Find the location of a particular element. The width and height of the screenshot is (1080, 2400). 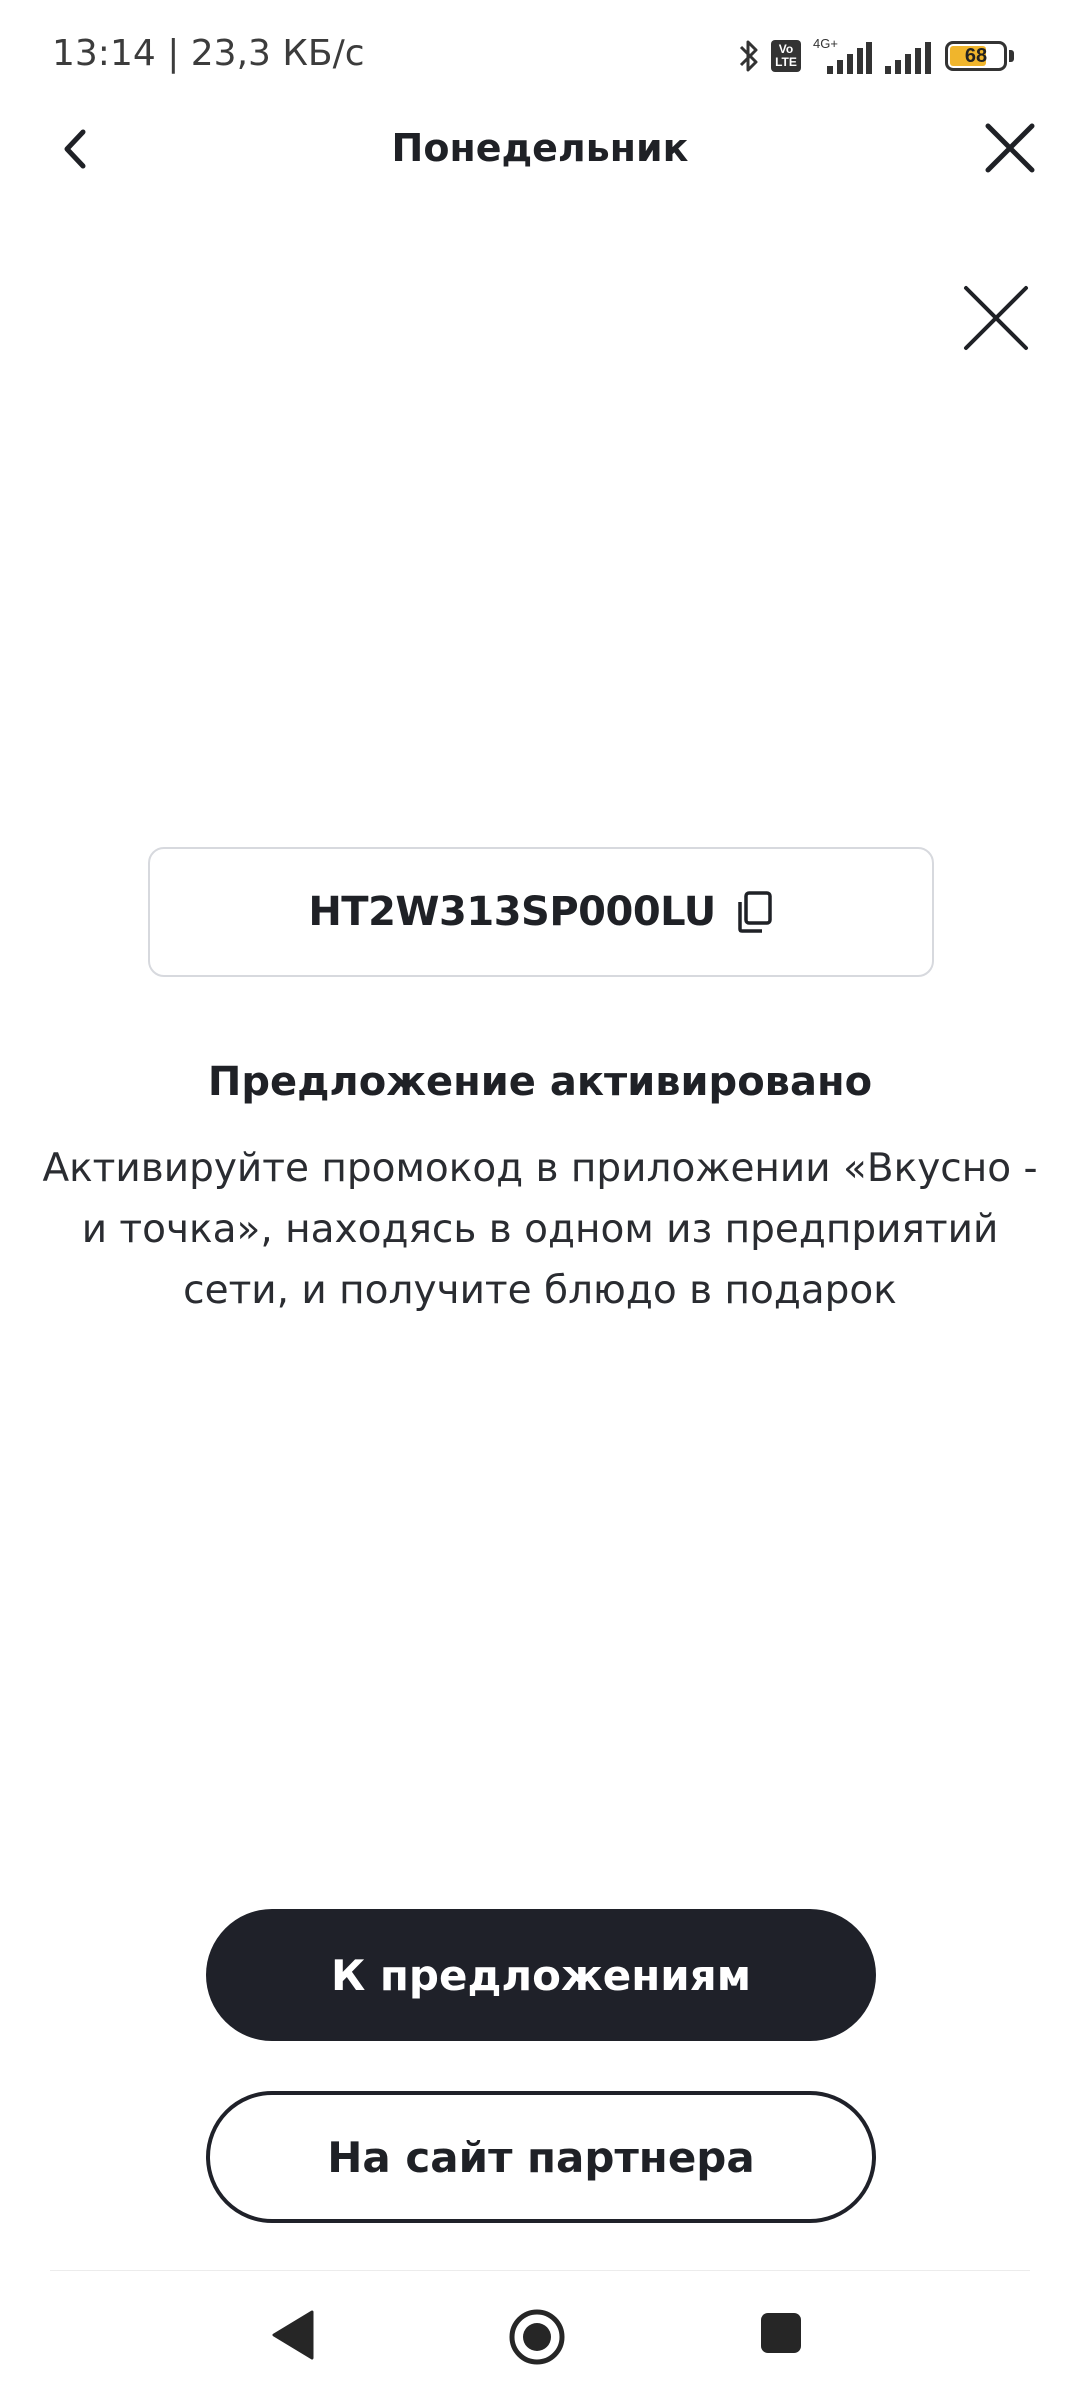

square-recents-icon is located at coordinates (781, 2333).